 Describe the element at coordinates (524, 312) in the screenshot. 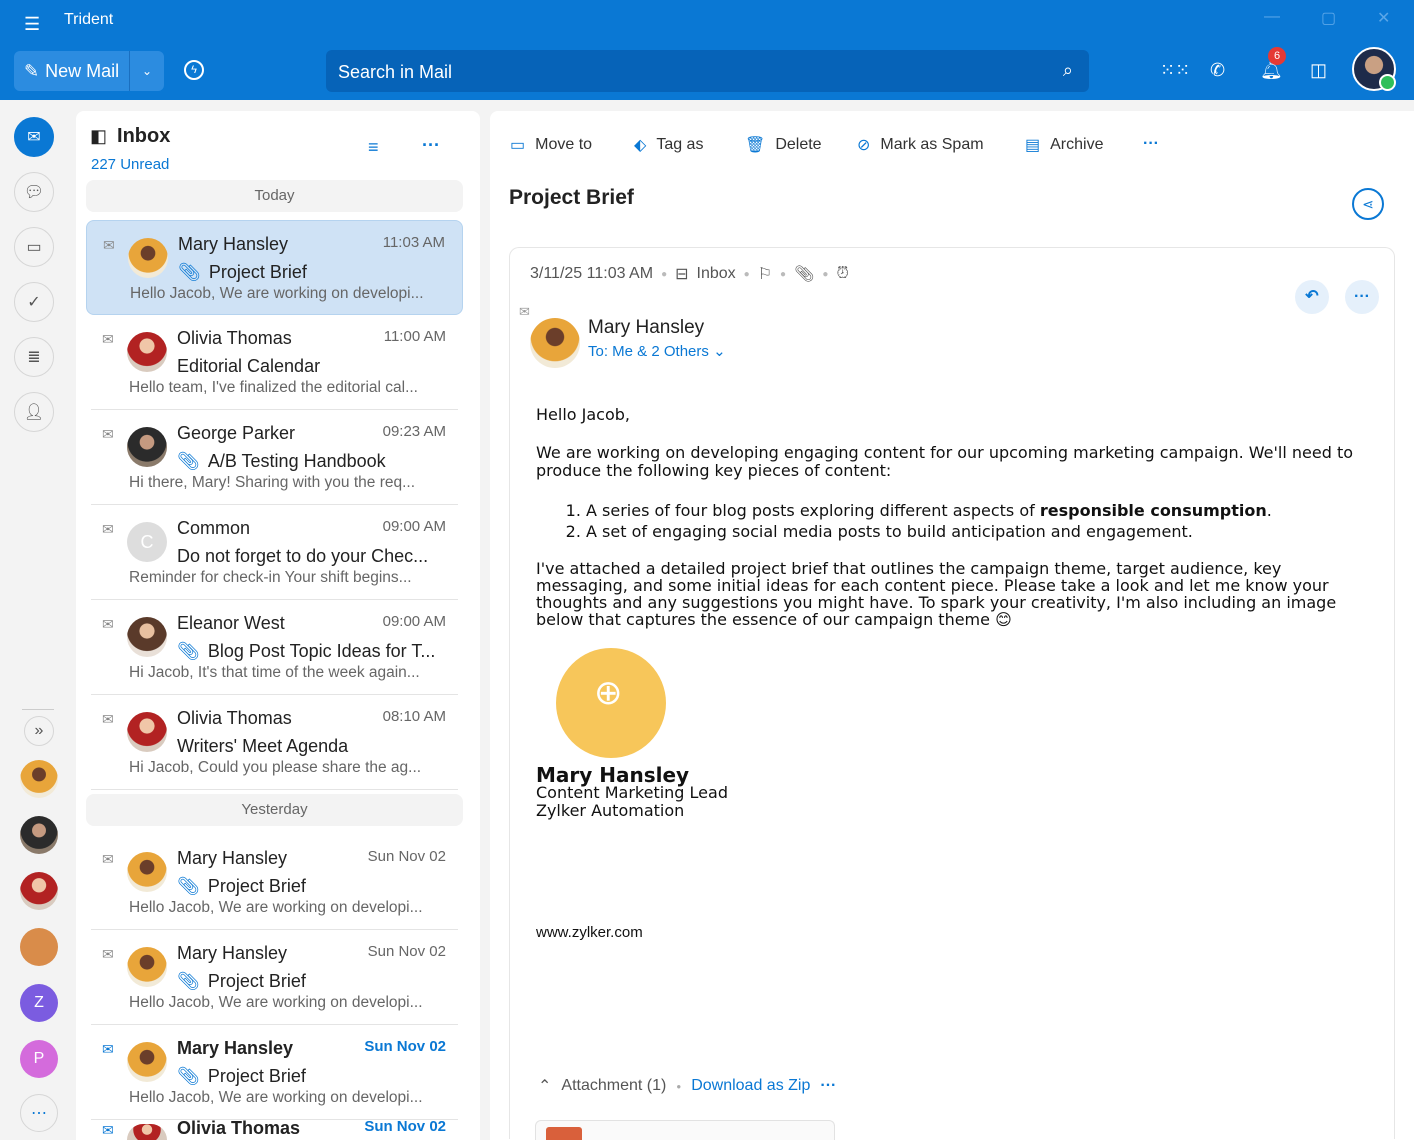

I see `read-status-icon: ✉` at that location.